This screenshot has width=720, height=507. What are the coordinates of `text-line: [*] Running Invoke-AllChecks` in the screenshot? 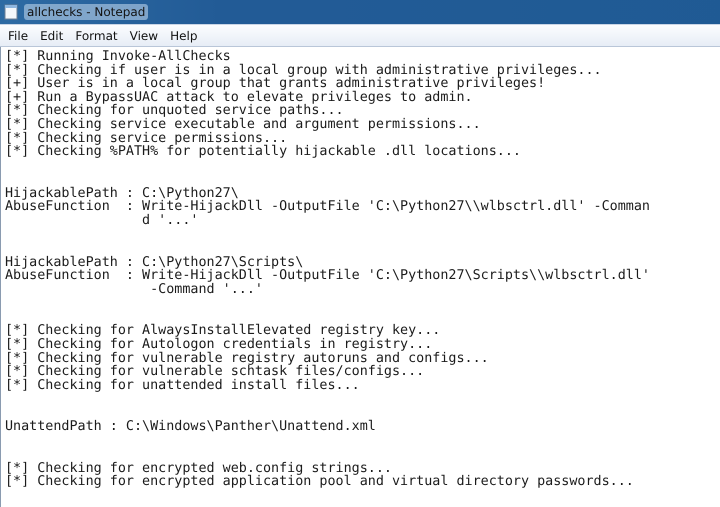 It's located at (118, 57).